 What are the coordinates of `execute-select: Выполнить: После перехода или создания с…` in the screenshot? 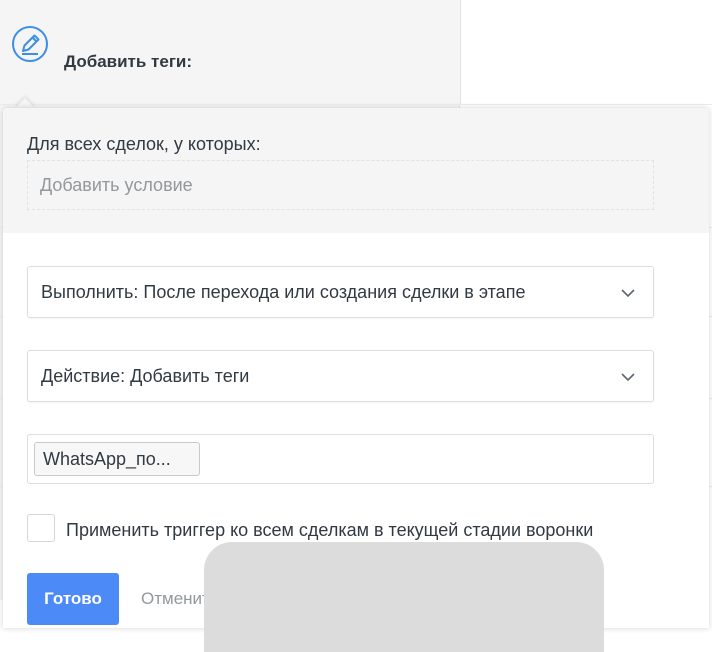 It's located at (340, 292).